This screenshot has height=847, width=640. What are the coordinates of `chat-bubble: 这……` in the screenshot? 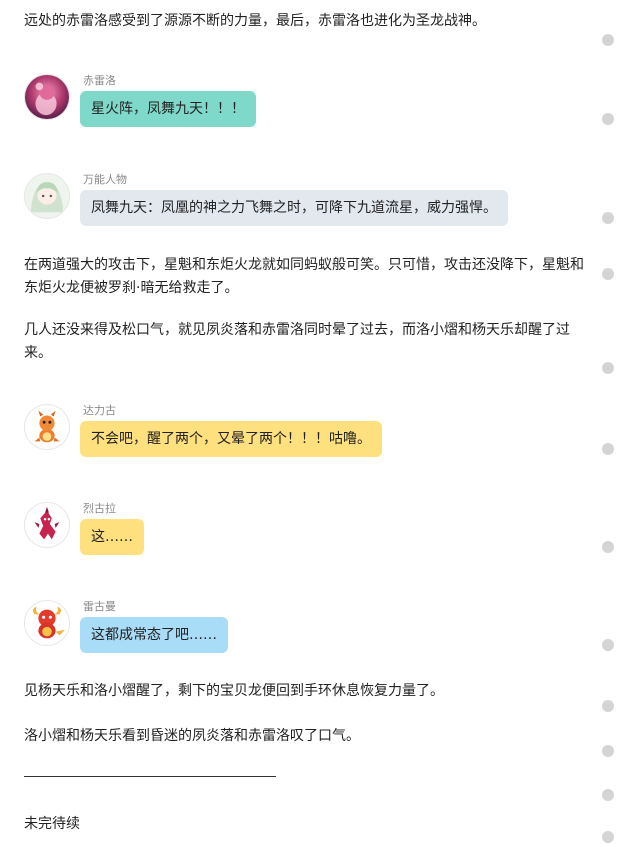 It's located at (112, 537).